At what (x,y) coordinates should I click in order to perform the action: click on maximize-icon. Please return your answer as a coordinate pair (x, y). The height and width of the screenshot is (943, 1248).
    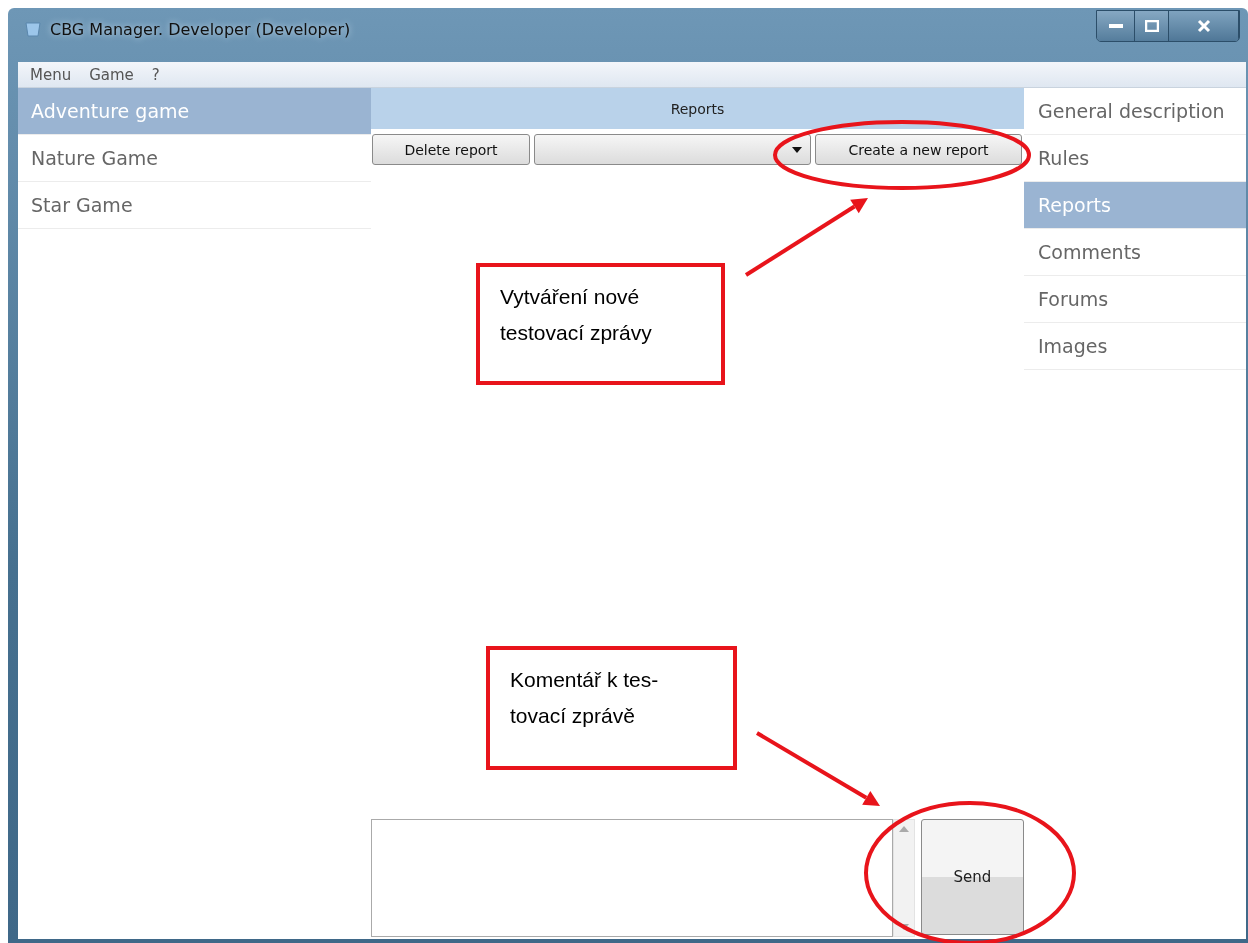
    Looking at the image, I should click on (1151, 26).